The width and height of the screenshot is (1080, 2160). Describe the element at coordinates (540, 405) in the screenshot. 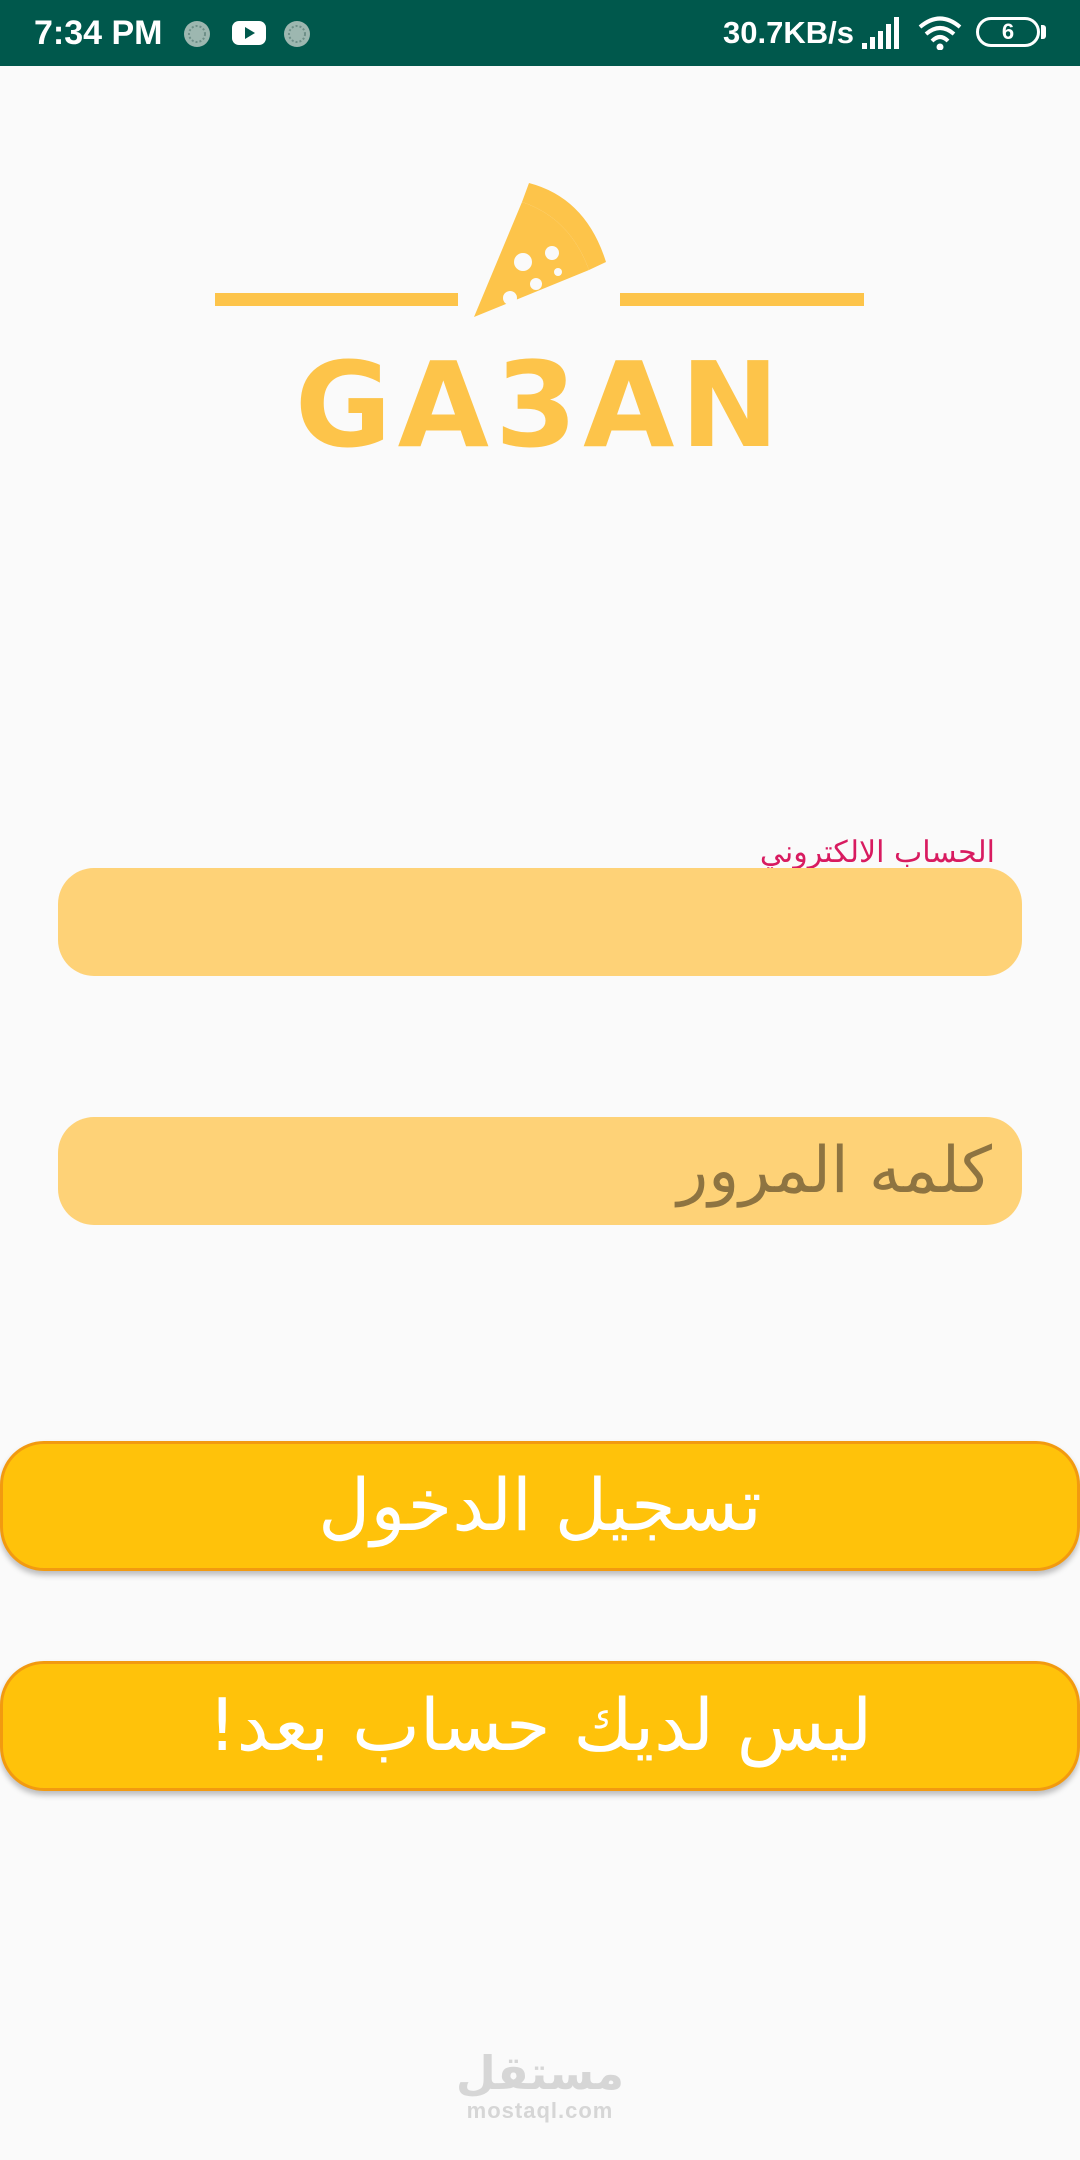

I see `brand-name: GA3AN` at that location.